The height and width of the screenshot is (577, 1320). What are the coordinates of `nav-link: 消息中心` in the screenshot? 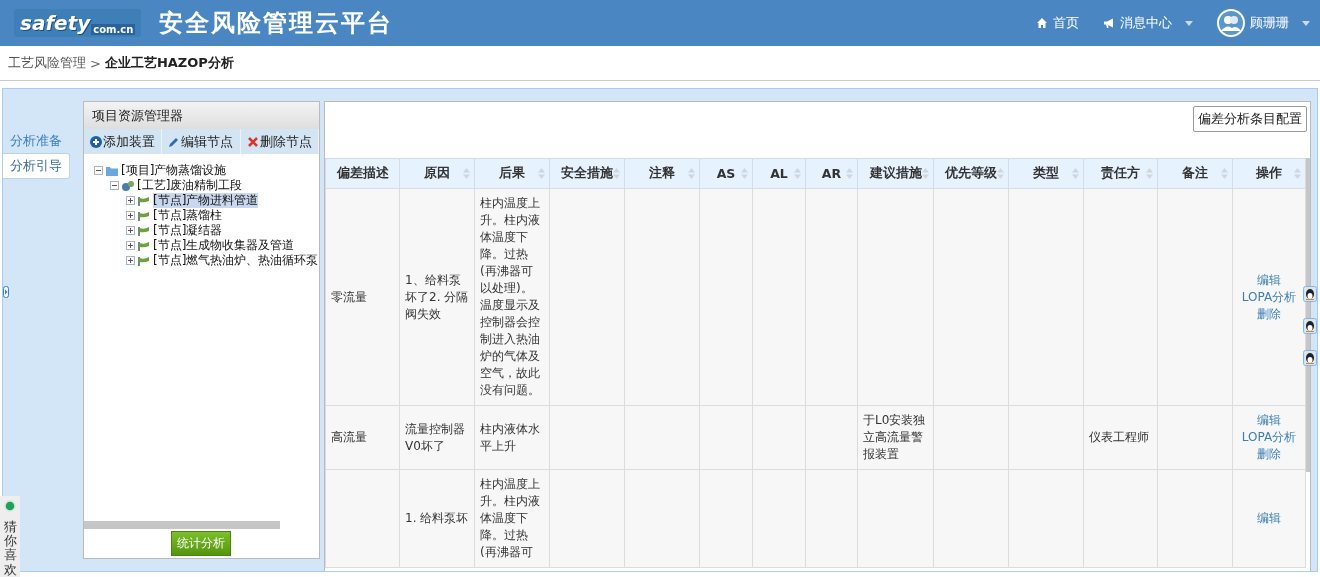 It's located at (1148, 23).